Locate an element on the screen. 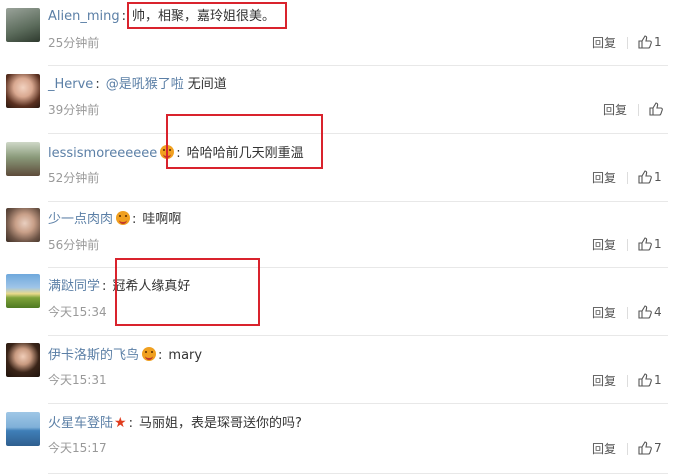  timestamp: 39分钟前 is located at coordinates (74, 110).